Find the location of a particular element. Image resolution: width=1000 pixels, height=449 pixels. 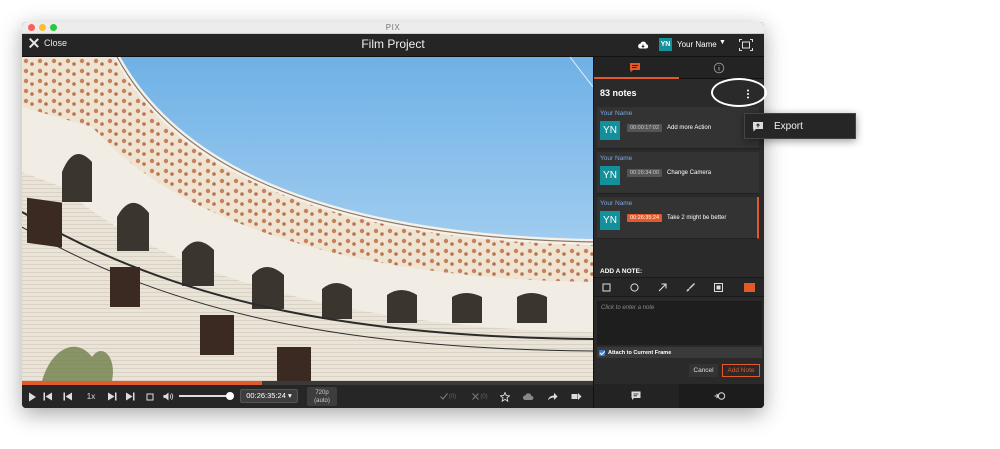

user-menu-caret: ▼ is located at coordinates (722, 42).